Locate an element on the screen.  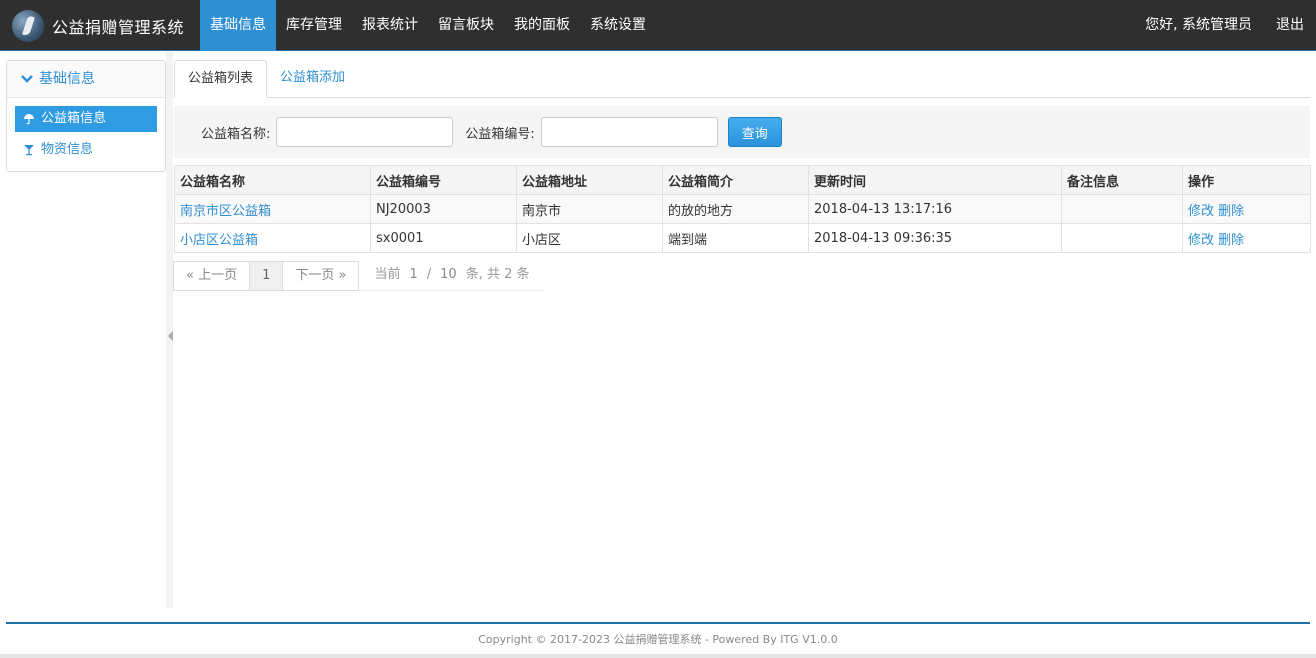
box-name-link: 小店区公益箱 is located at coordinates (272, 238).